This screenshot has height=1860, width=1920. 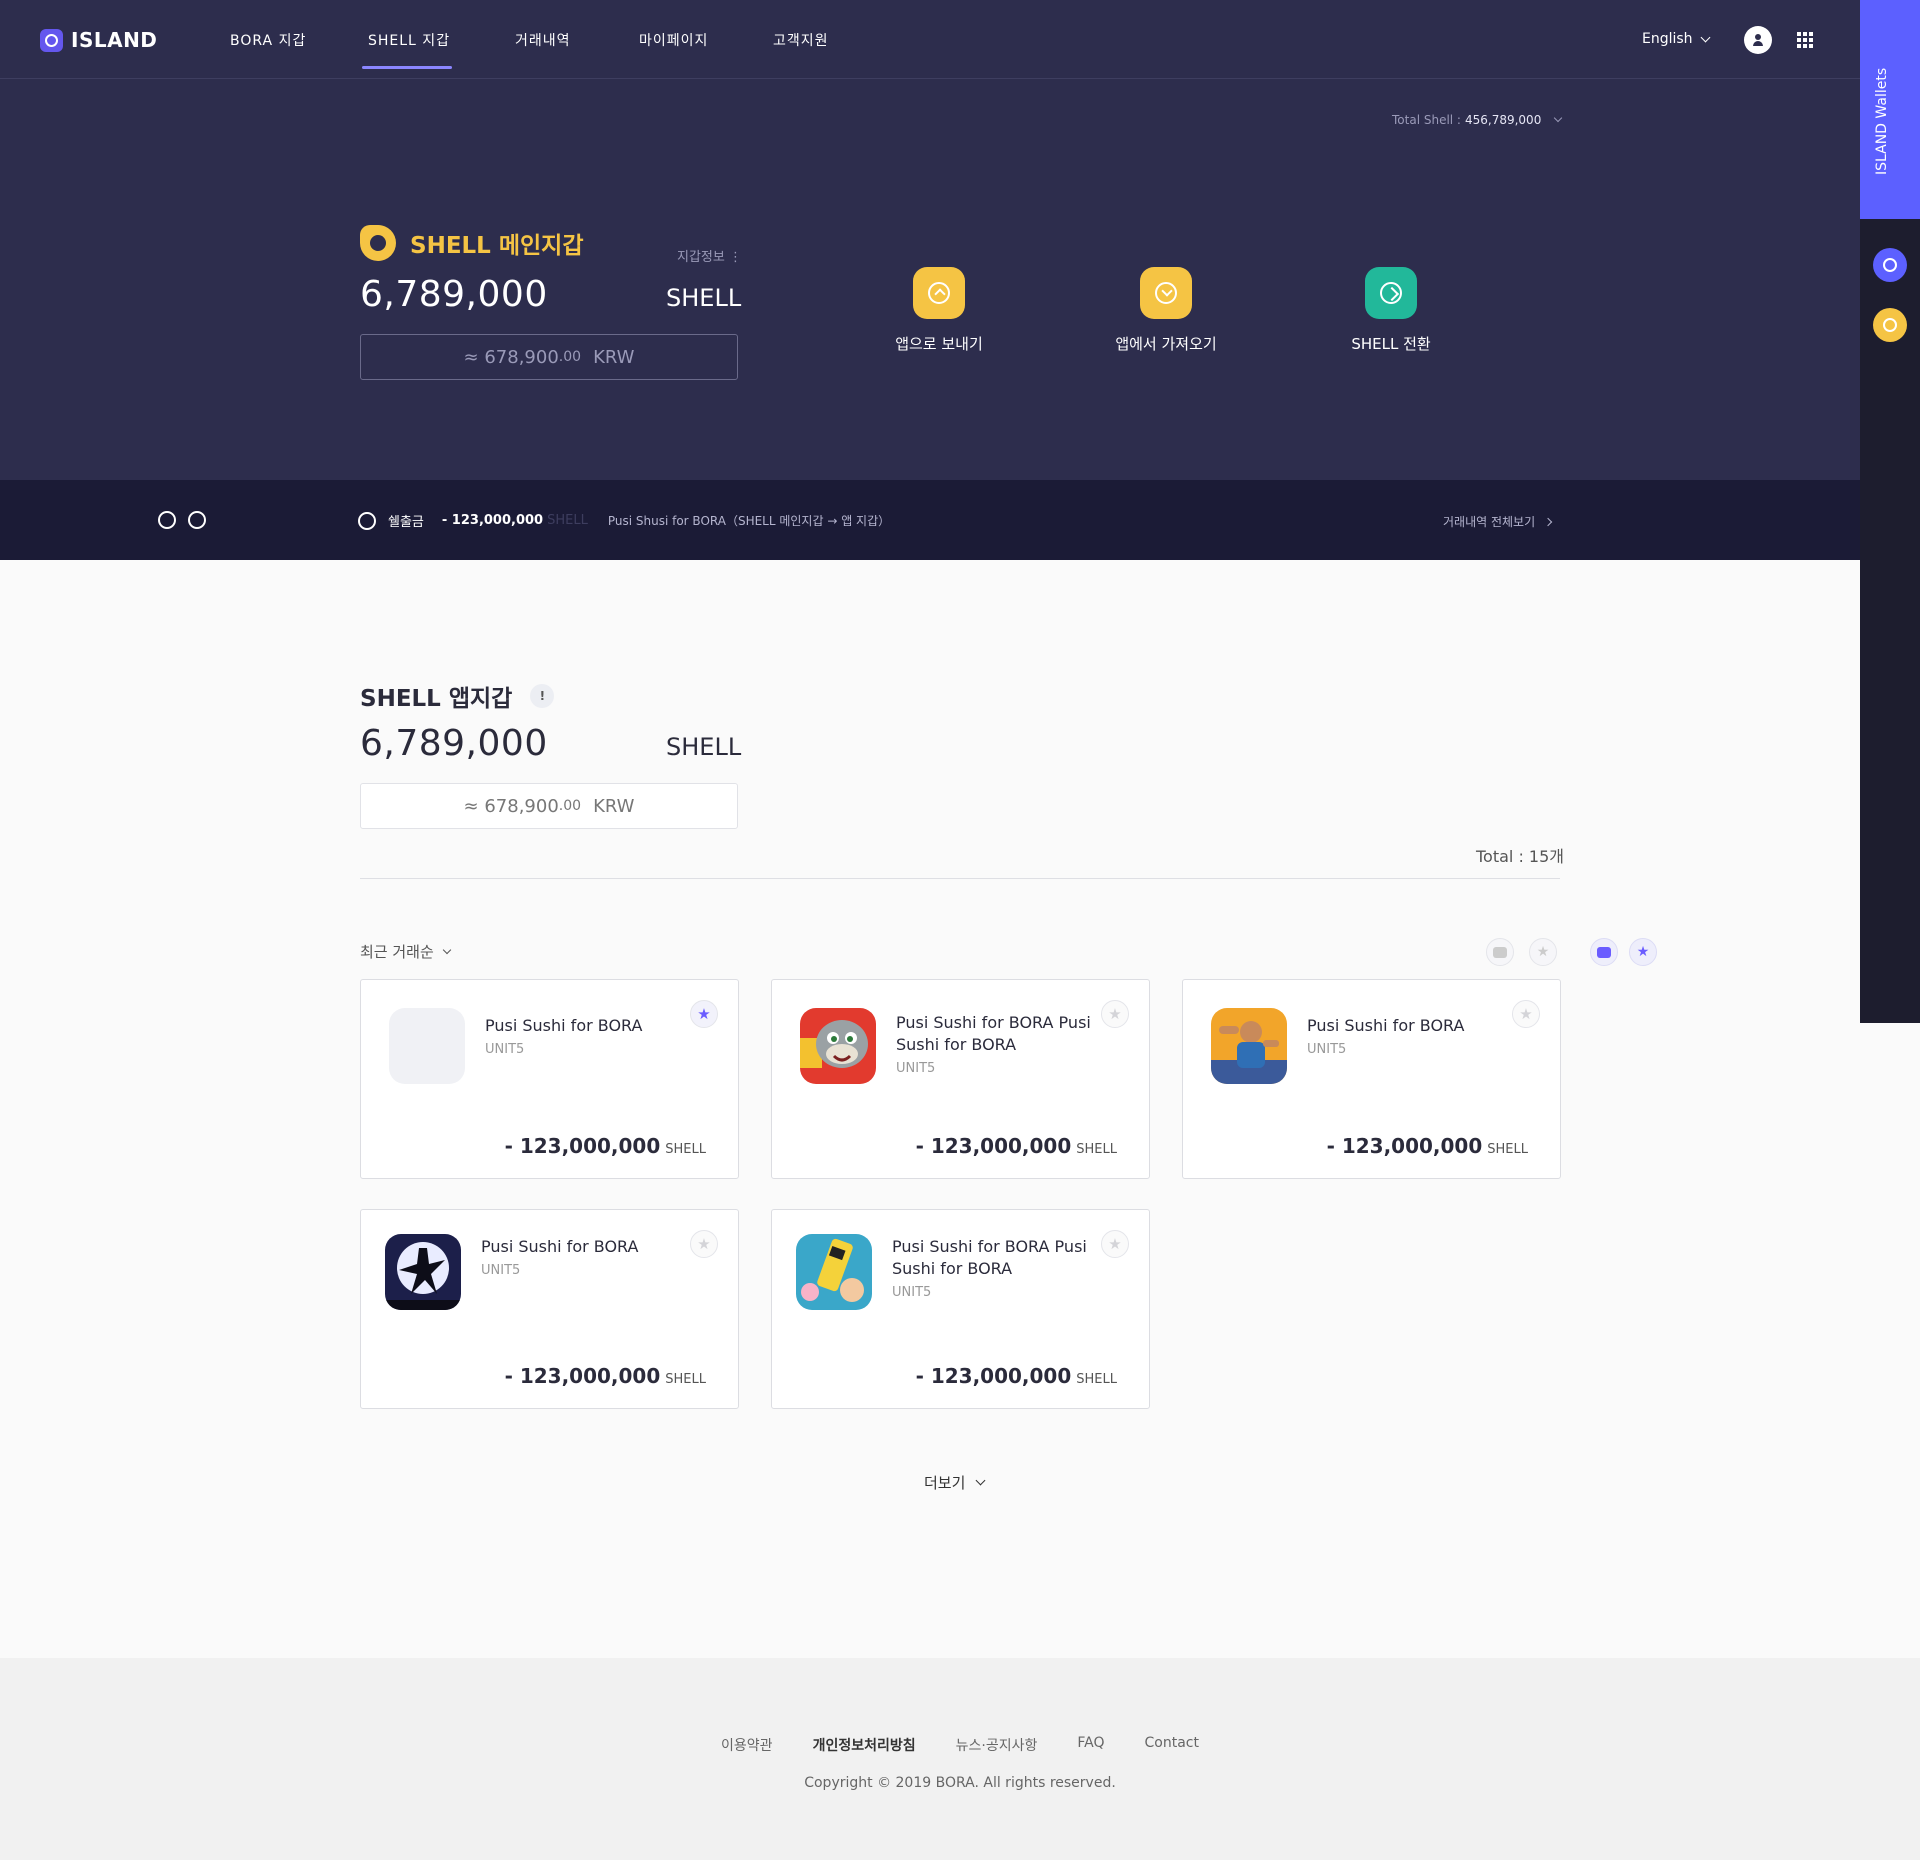 I want to click on tx-type: 쉘출금, so click(x=406, y=522).